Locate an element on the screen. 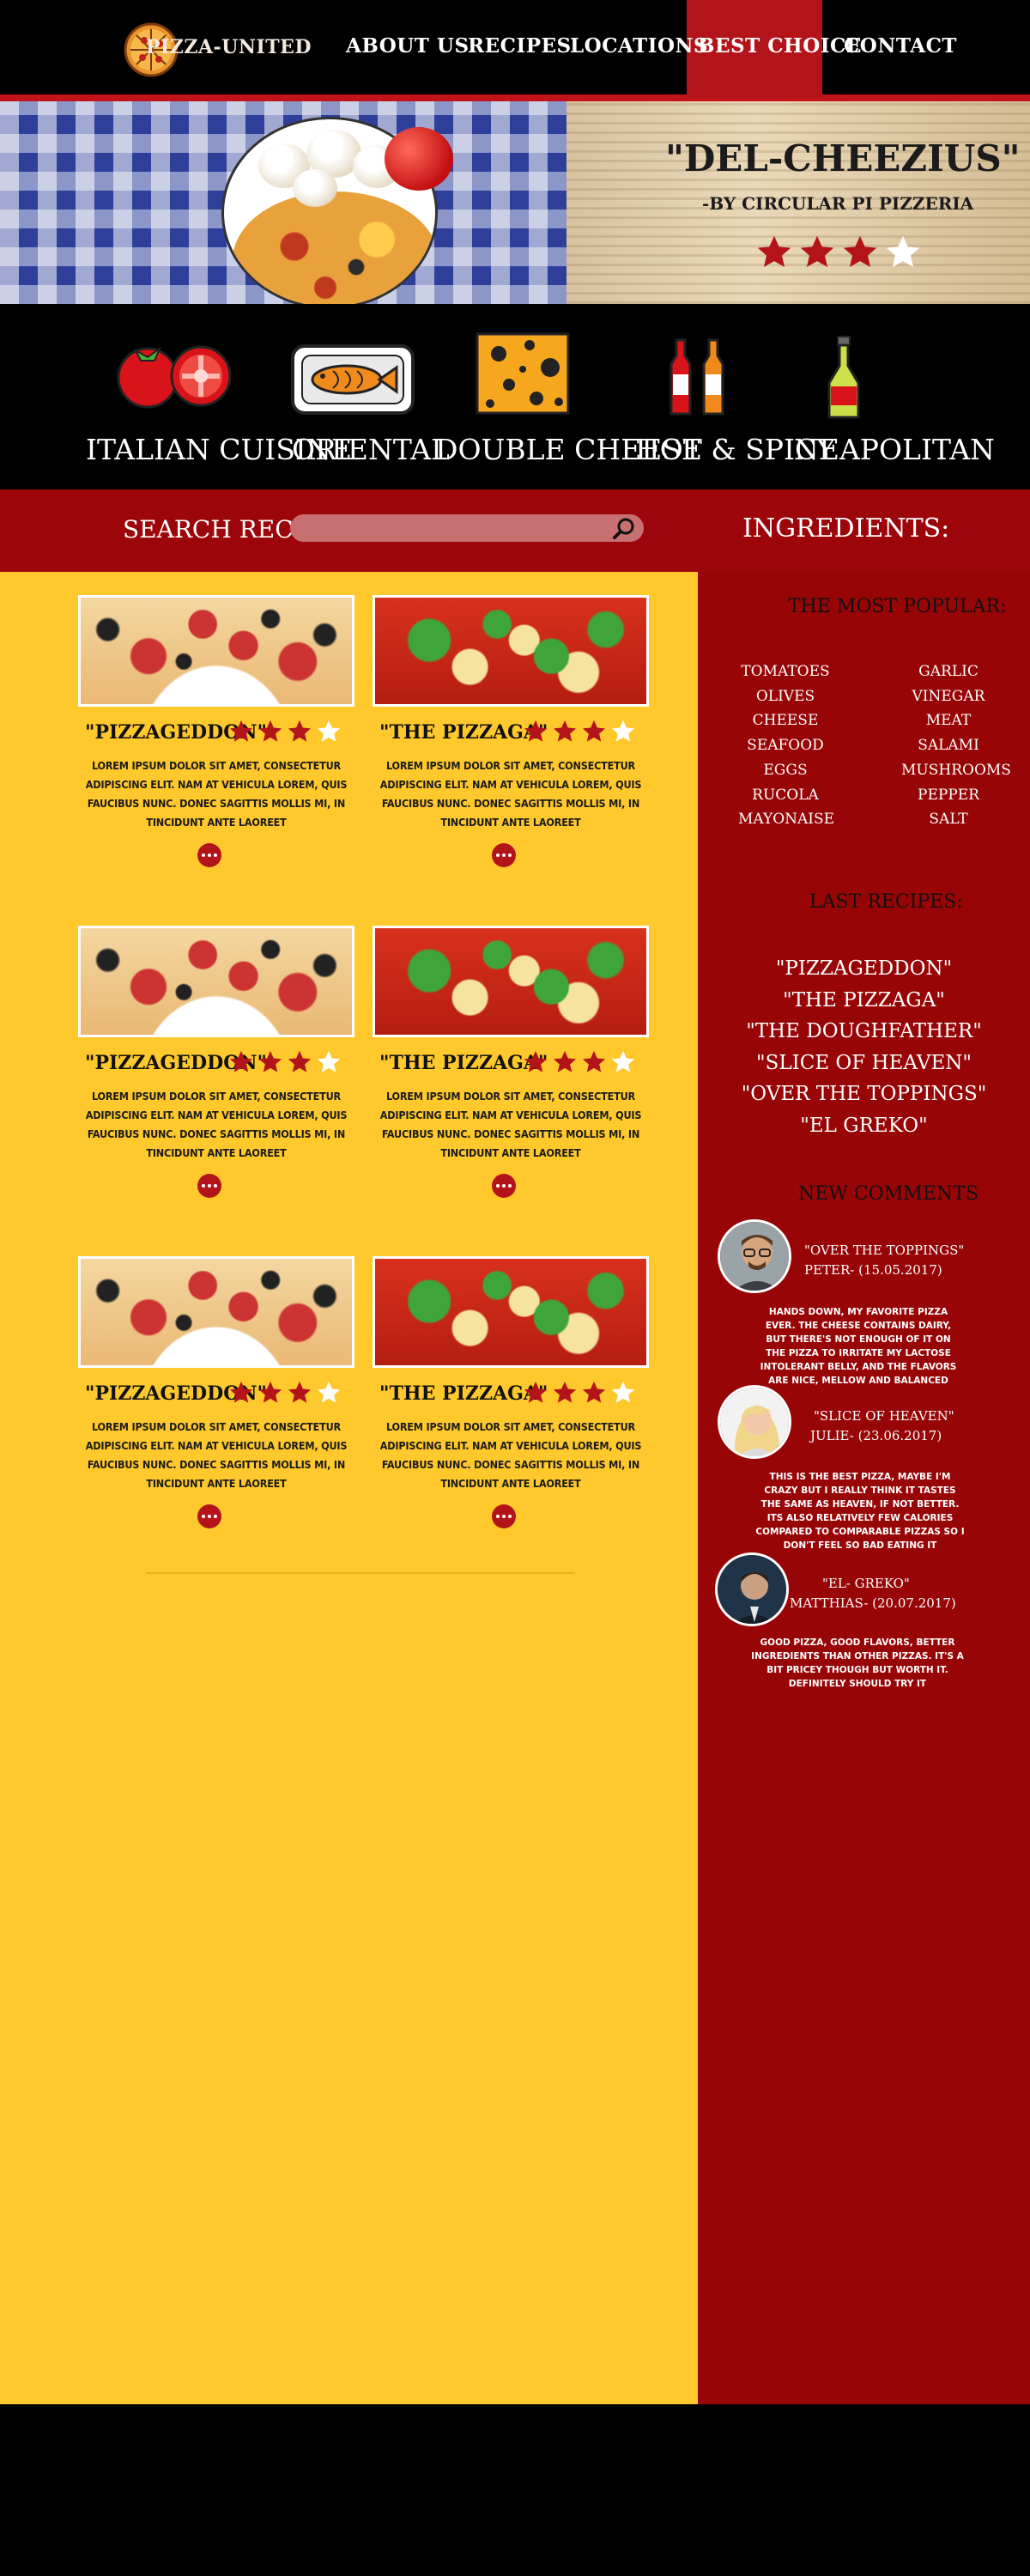  last-recipes-title: LAST RECIPES: is located at coordinates (886, 902).